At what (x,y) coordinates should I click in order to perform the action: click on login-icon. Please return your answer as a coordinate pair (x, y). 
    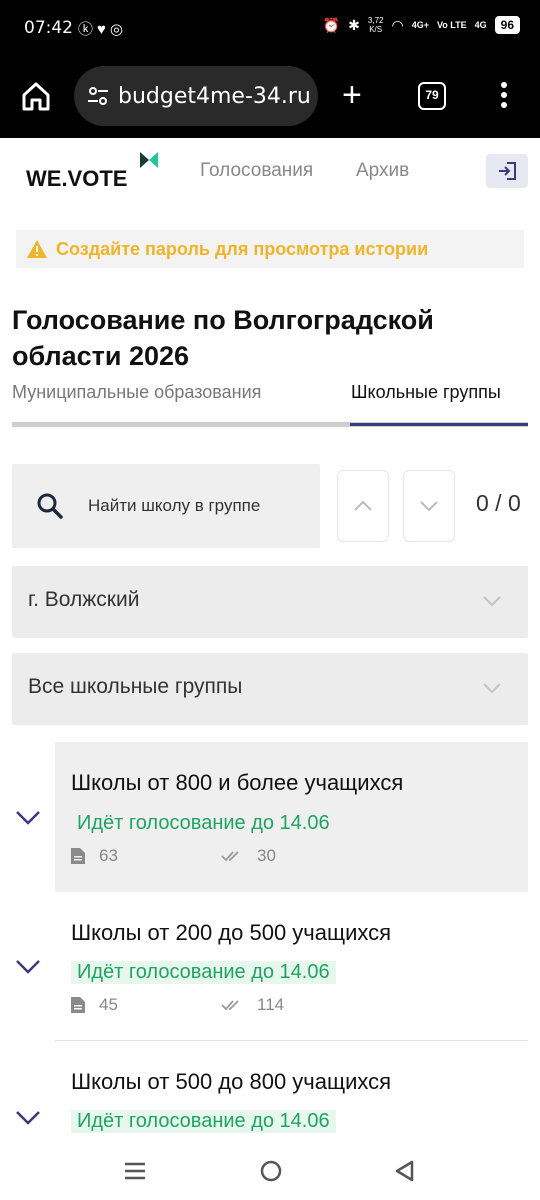
    Looking at the image, I should click on (507, 171).